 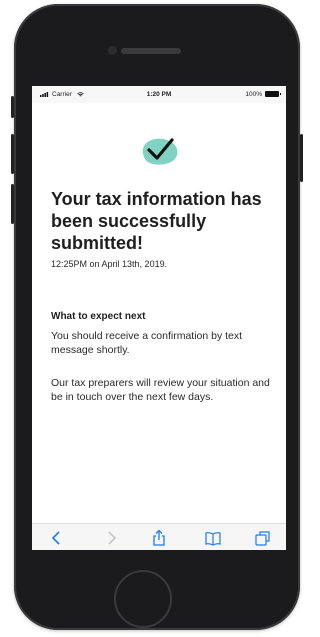 I want to click on browser-toolbar, so click(x=159, y=536).